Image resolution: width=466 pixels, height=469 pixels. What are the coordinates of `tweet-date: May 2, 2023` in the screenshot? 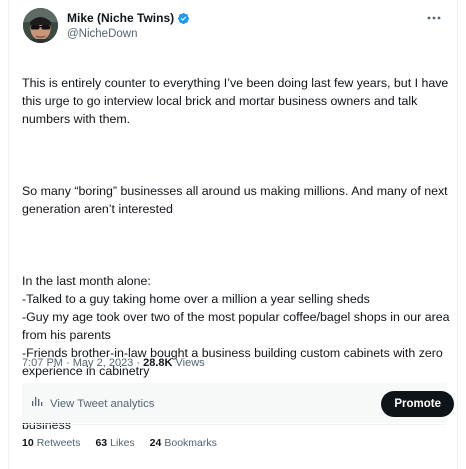 It's located at (103, 363).